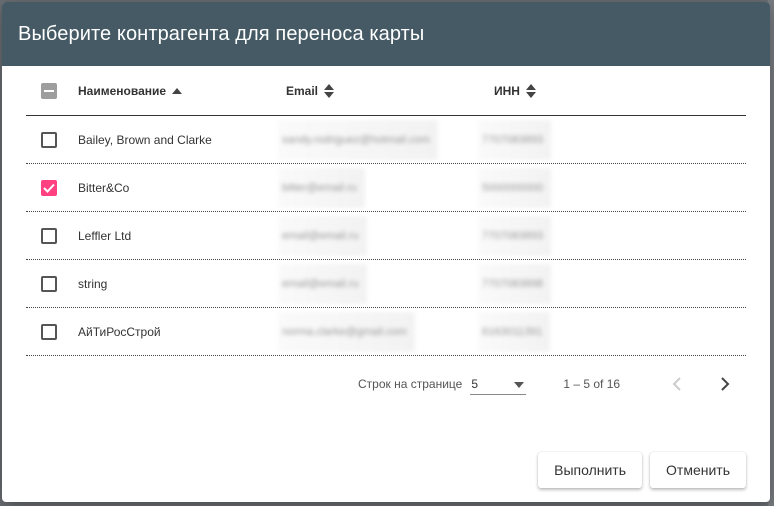 The image size is (774, 506). What do you see at coordinates (390, 90) in the screenshot?
I see `column-header-email: Email` at bounding box center [390, 90].